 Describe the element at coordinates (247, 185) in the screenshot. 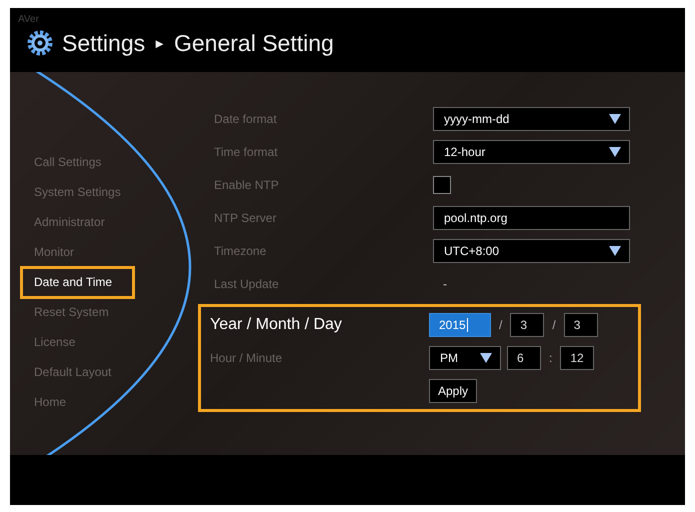

I see `field-label: Enable NTP` at that location.